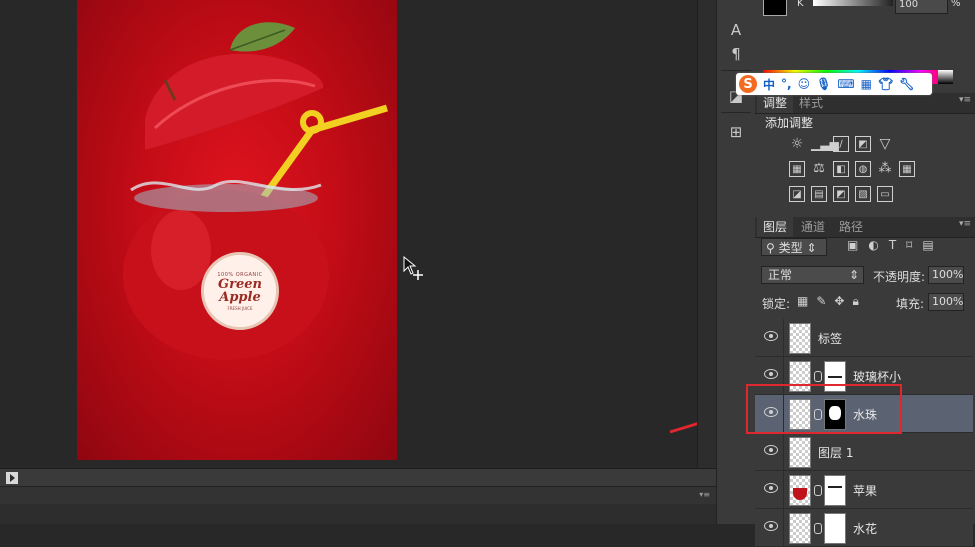  What do you see at coordinates (866, 84) in the screenshot?
I see `grid-icon: ▦` at bounding box center [866, 84].